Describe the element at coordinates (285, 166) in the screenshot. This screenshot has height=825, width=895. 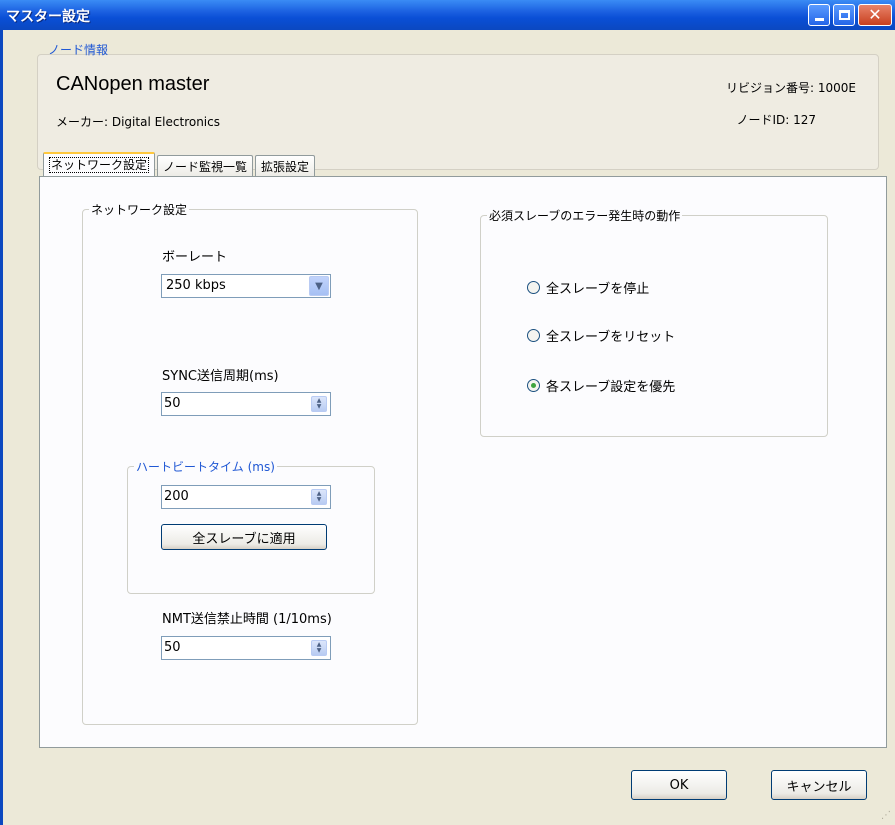
I see `tab-extended-settings: 拡張設定` at that location.